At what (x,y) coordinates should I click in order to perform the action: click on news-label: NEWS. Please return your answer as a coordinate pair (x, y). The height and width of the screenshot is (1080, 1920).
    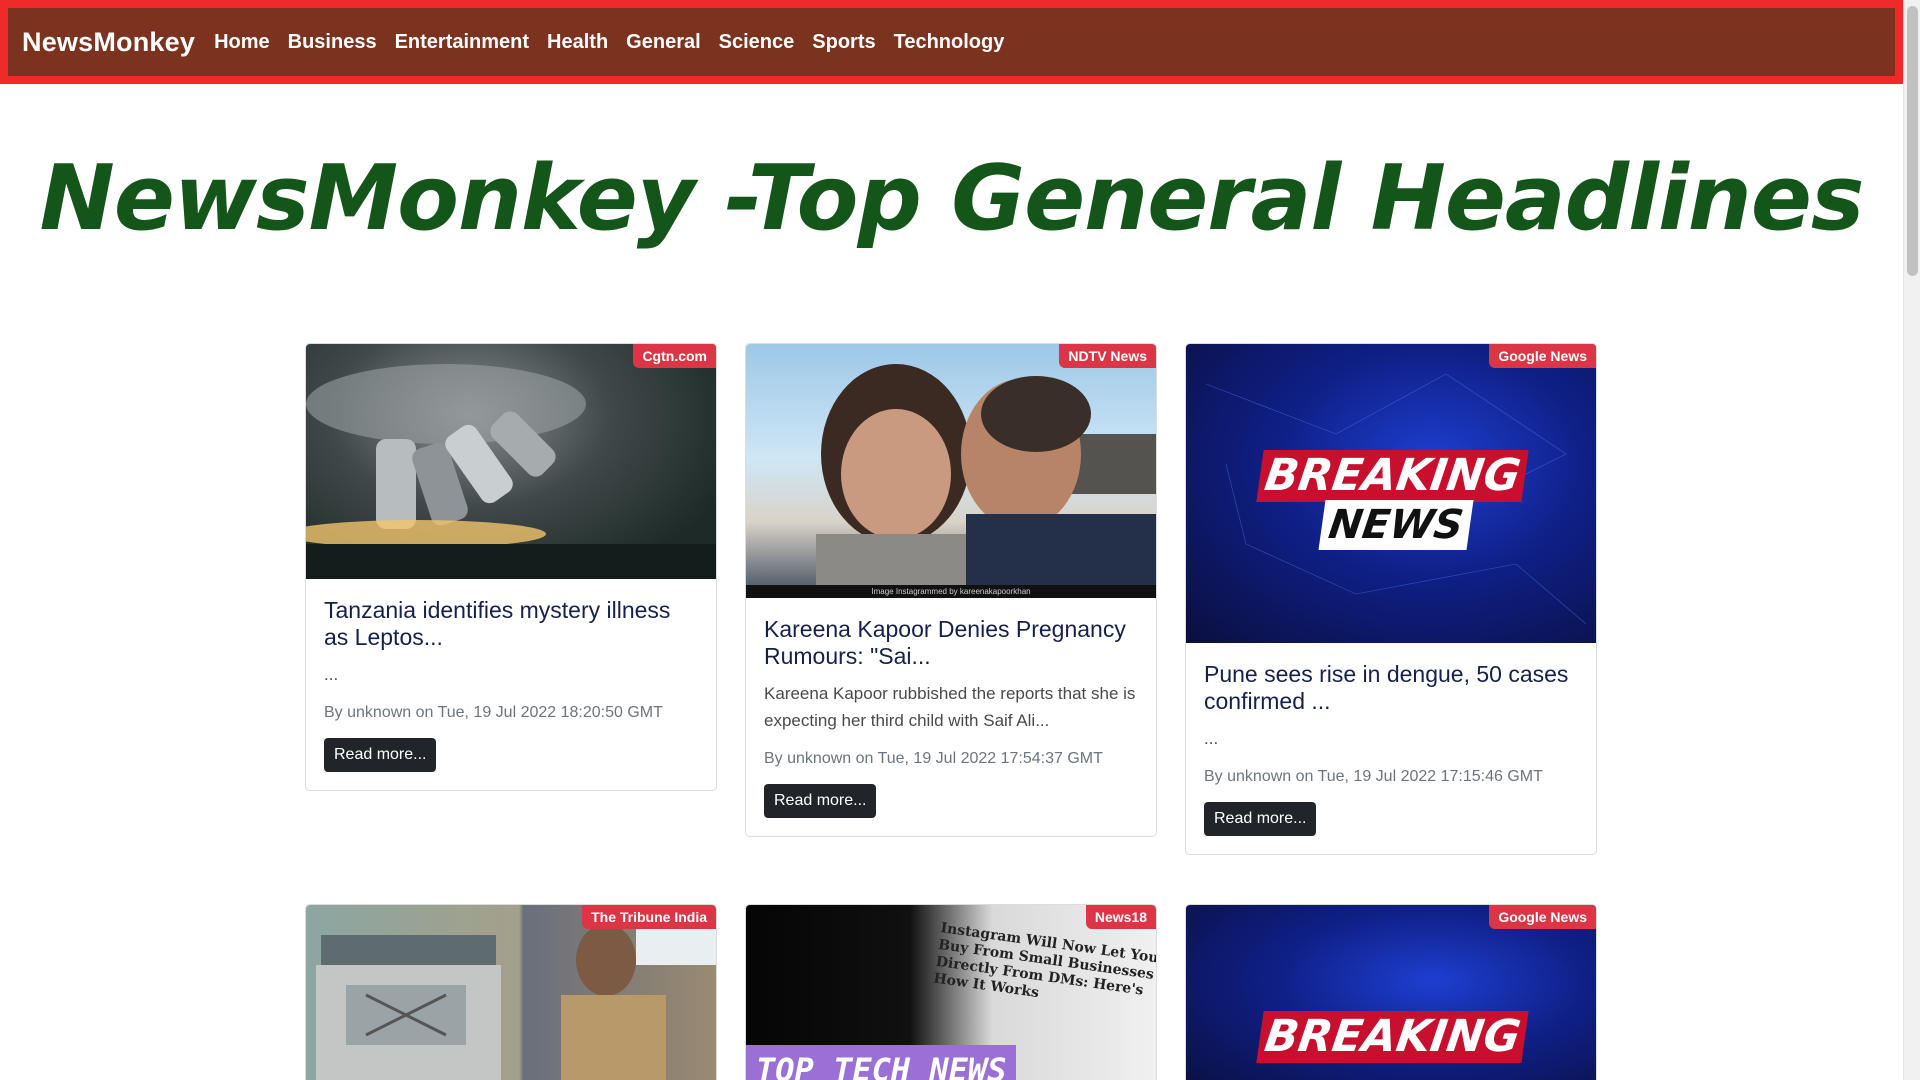
    Looking at the image, I should click on (1396, 525).